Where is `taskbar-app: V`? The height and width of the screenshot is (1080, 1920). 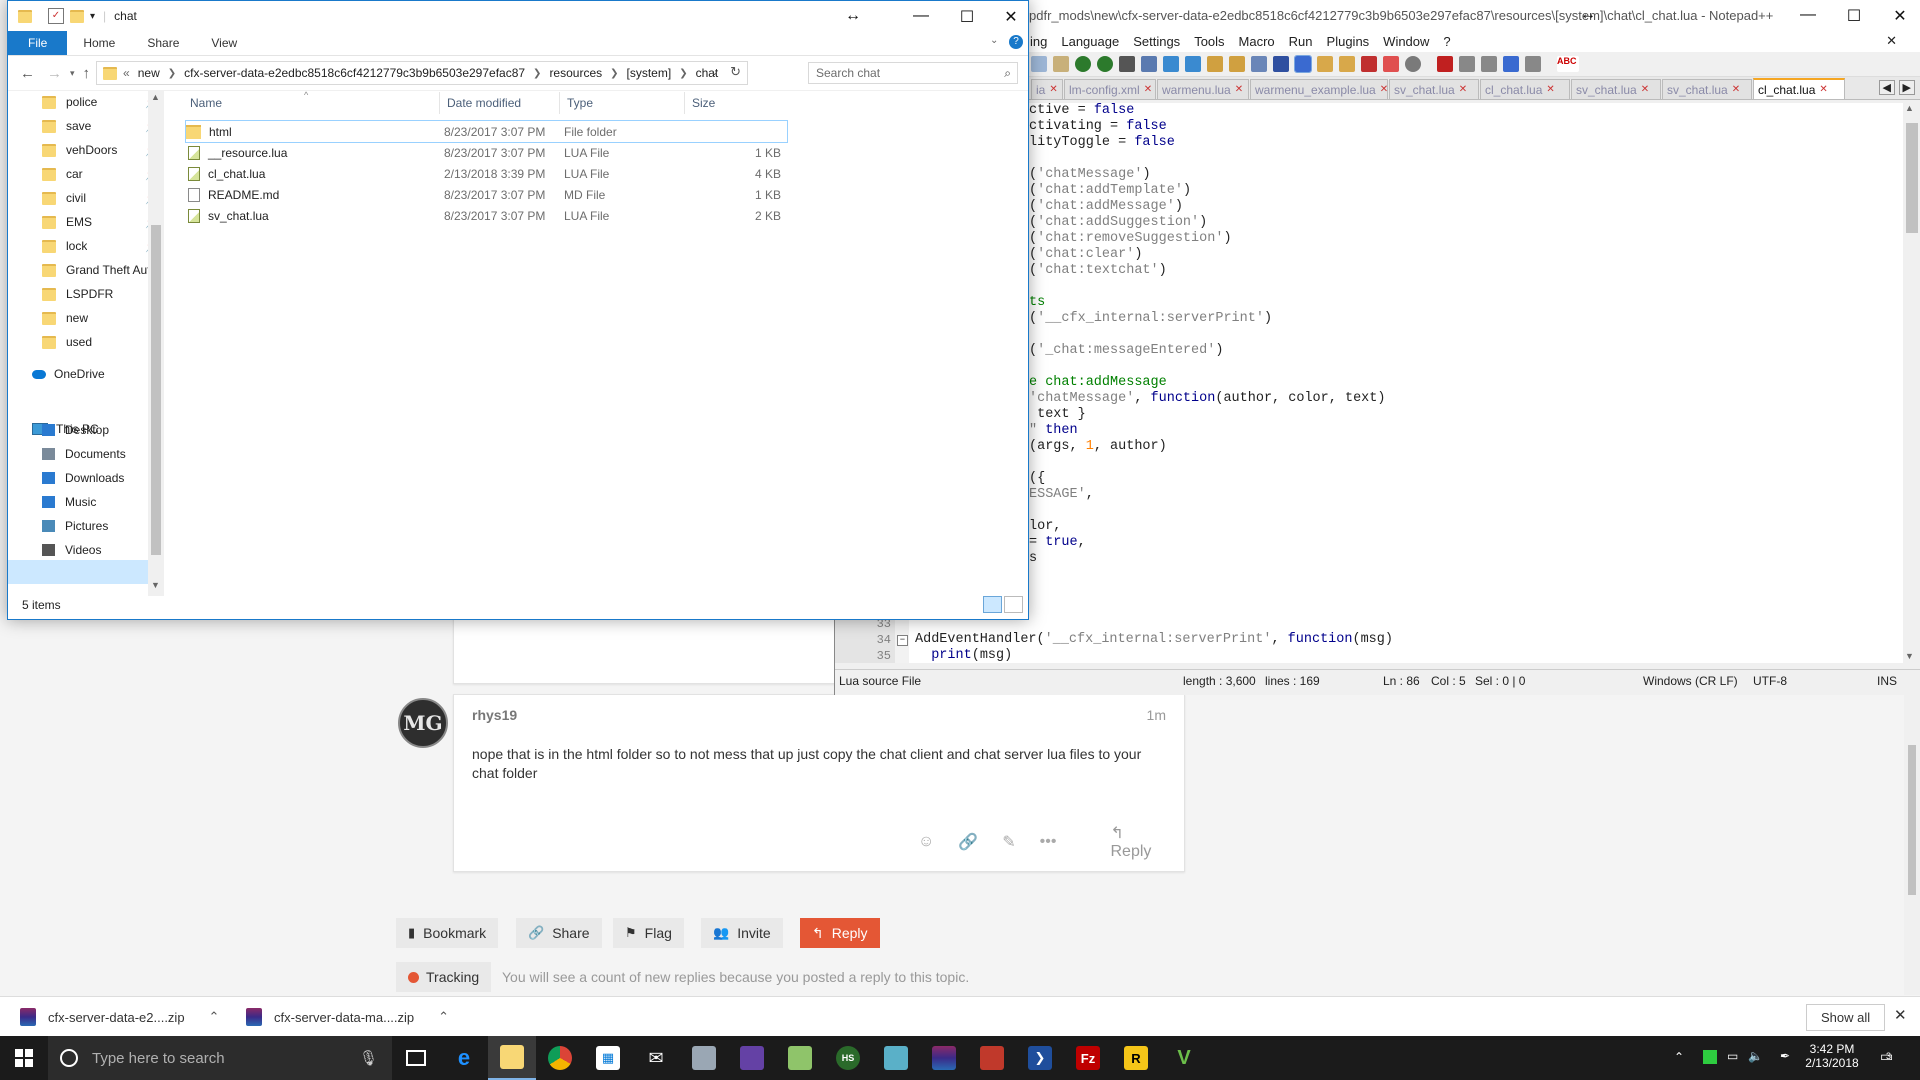
taskbar-app: V is located at coordinates (1184, 1058).